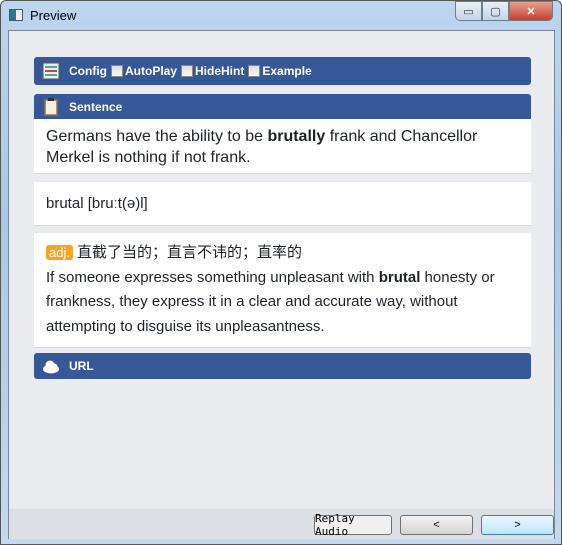 This screenshot has height=545, width=562. I want to click on word-card: brutal [bruːt(ə)l], so click(282, 204).